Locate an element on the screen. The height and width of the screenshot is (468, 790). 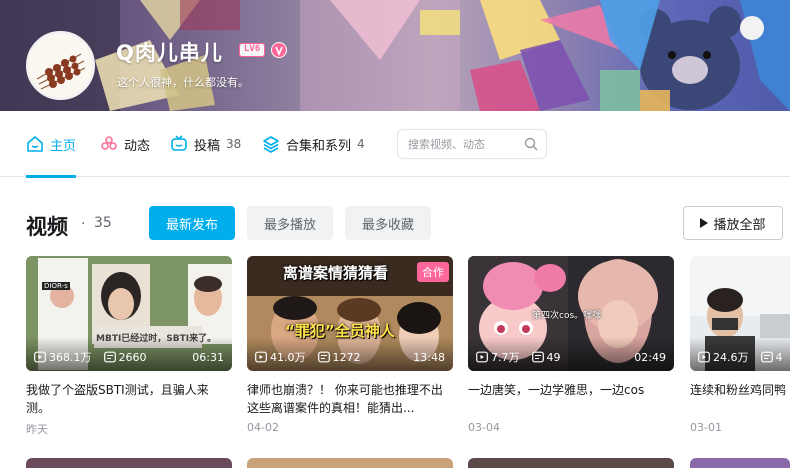
avatar-skewers-image is located at coordinates (60, 65).